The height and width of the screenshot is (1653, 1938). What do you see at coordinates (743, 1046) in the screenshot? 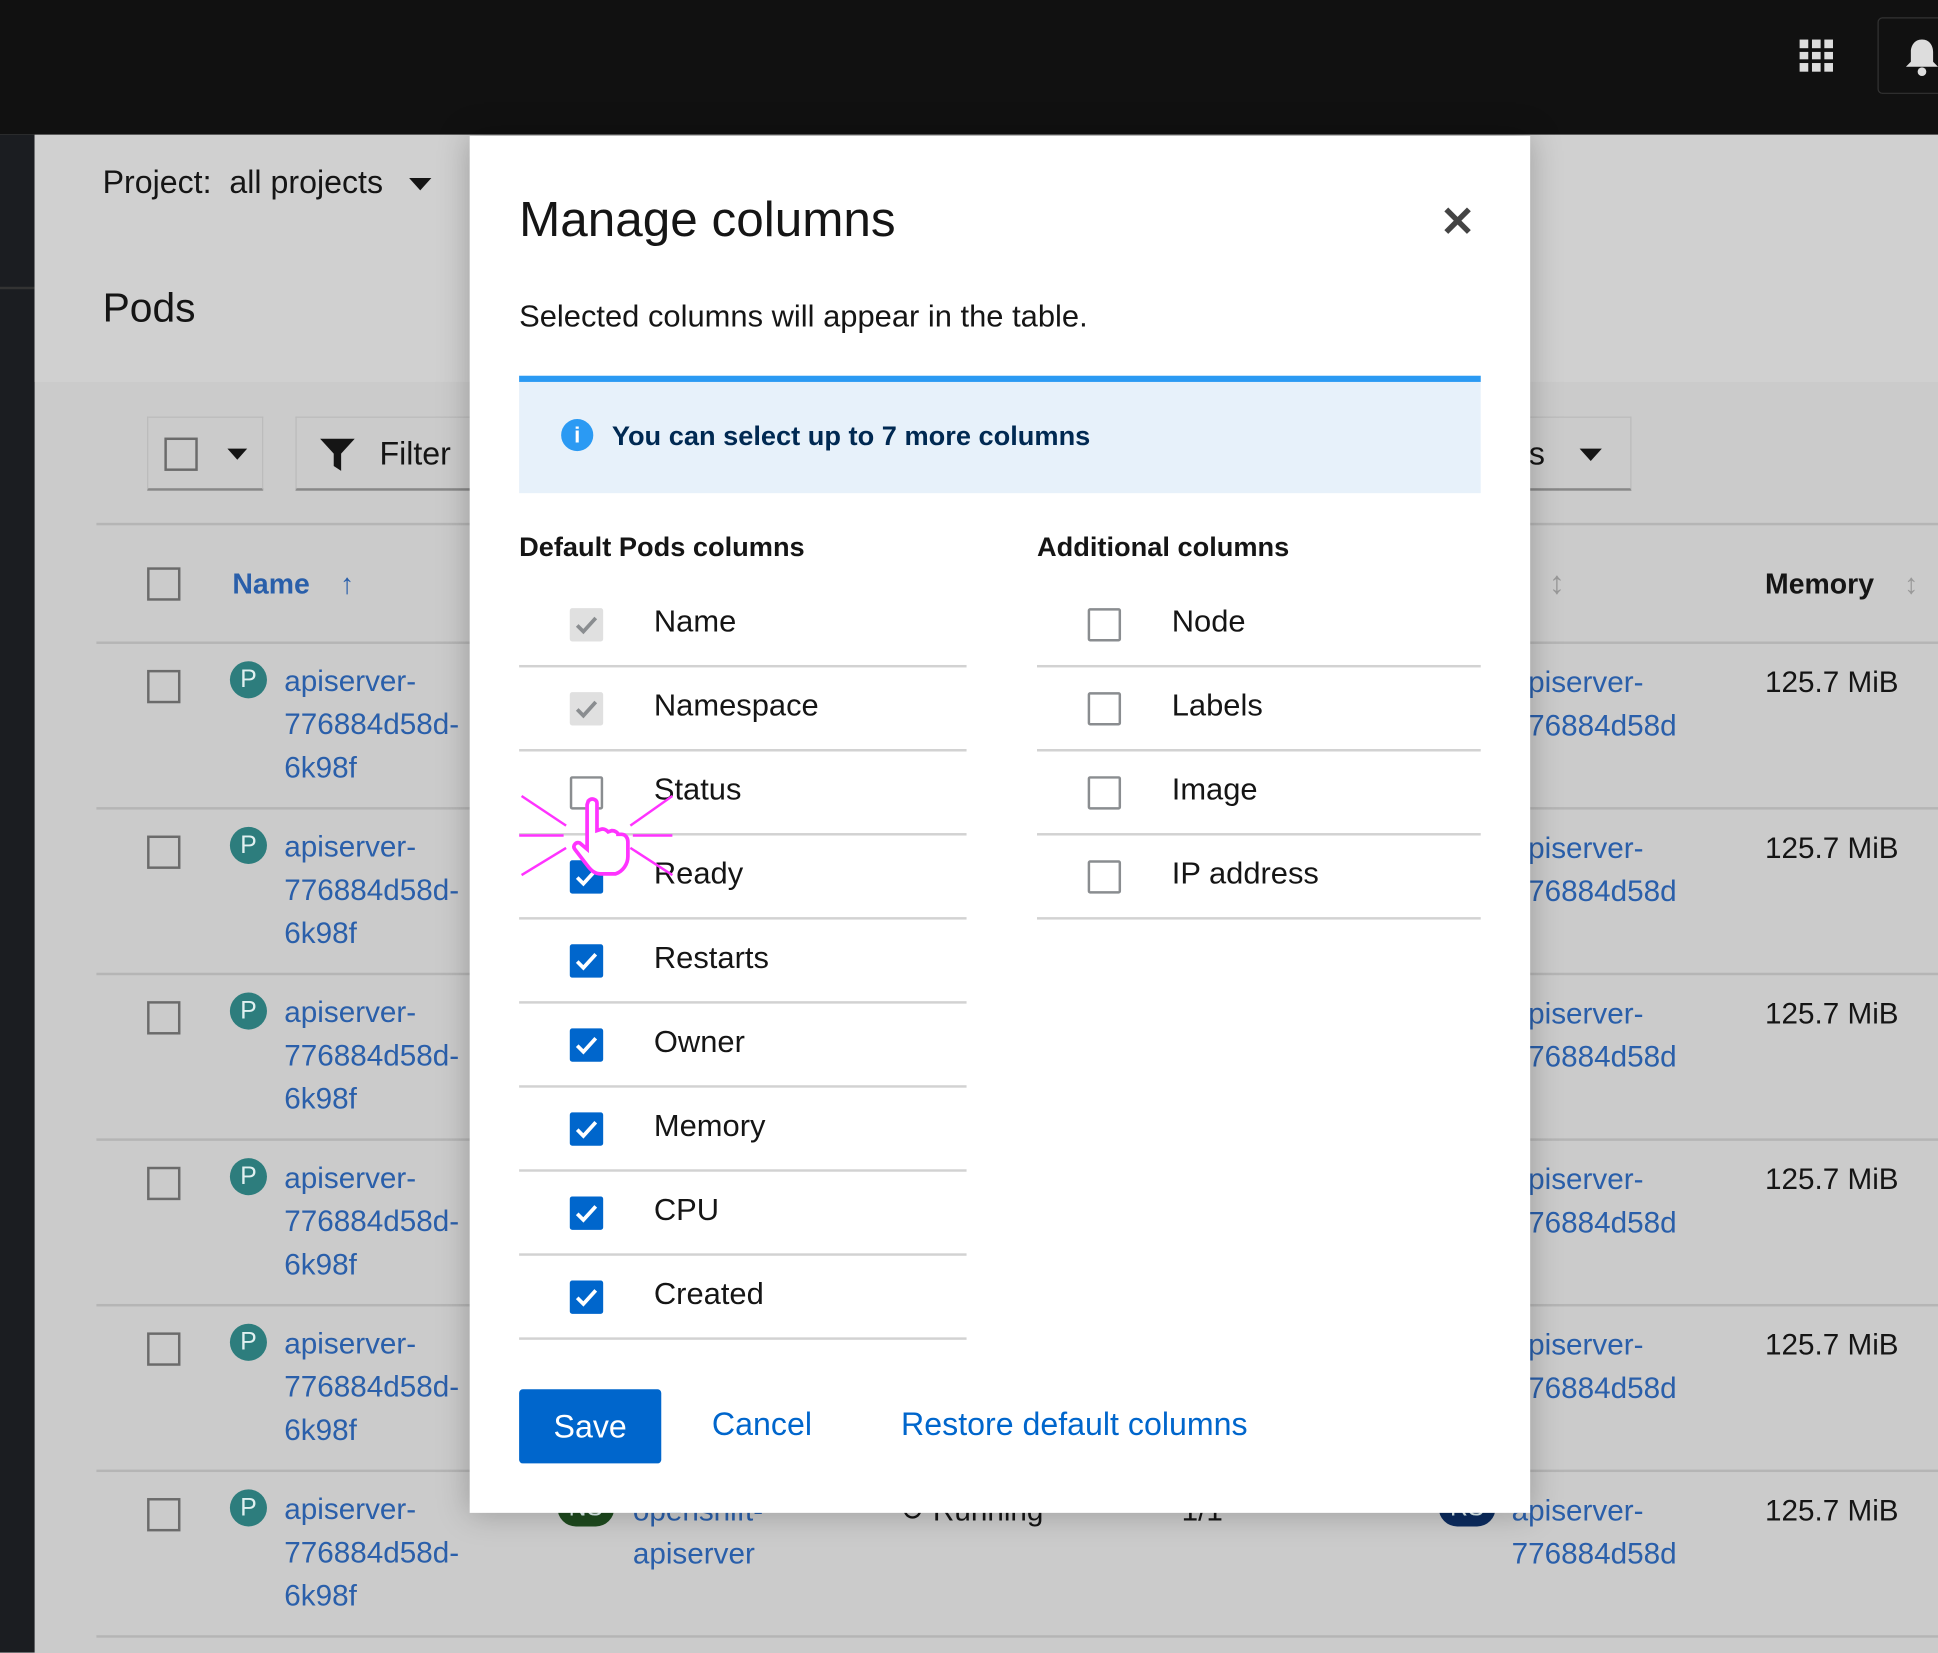
I see `column-option: Owner` at bounding box center [743, 1046].